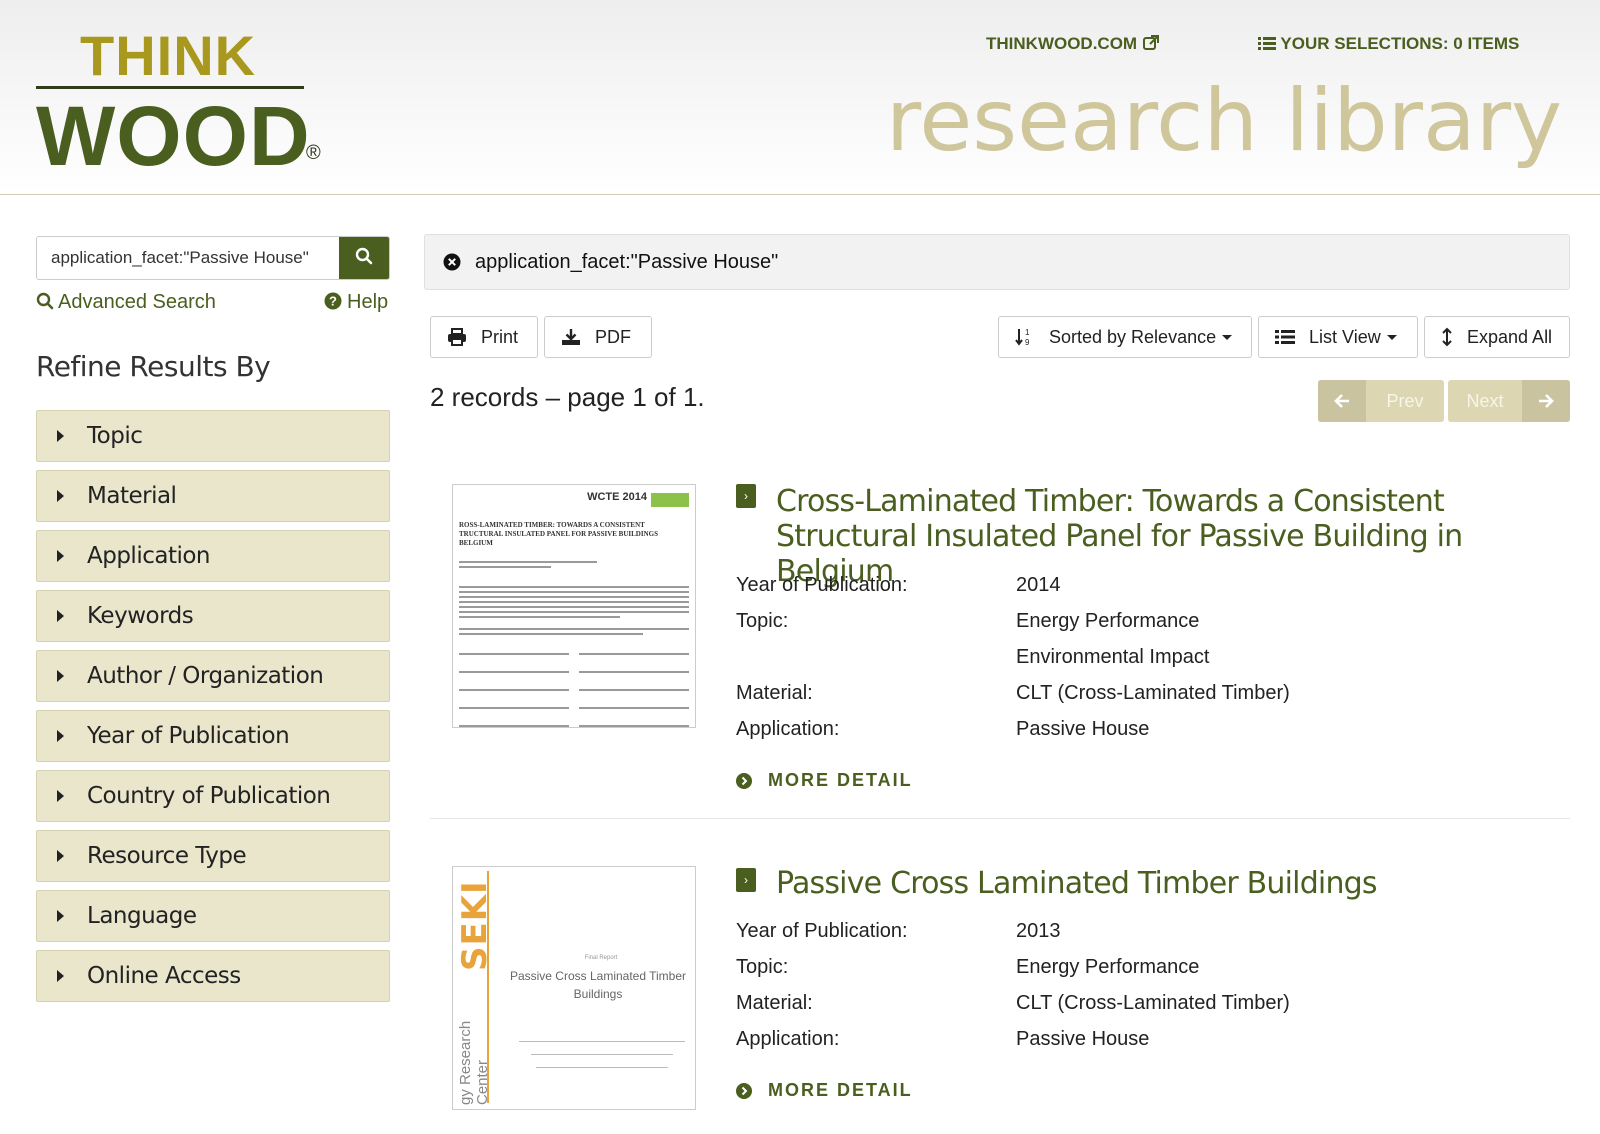 The width and height of the screenshot is (1600, 1134). I want to click on facet-online-access: Online Access, so click(213, 976).